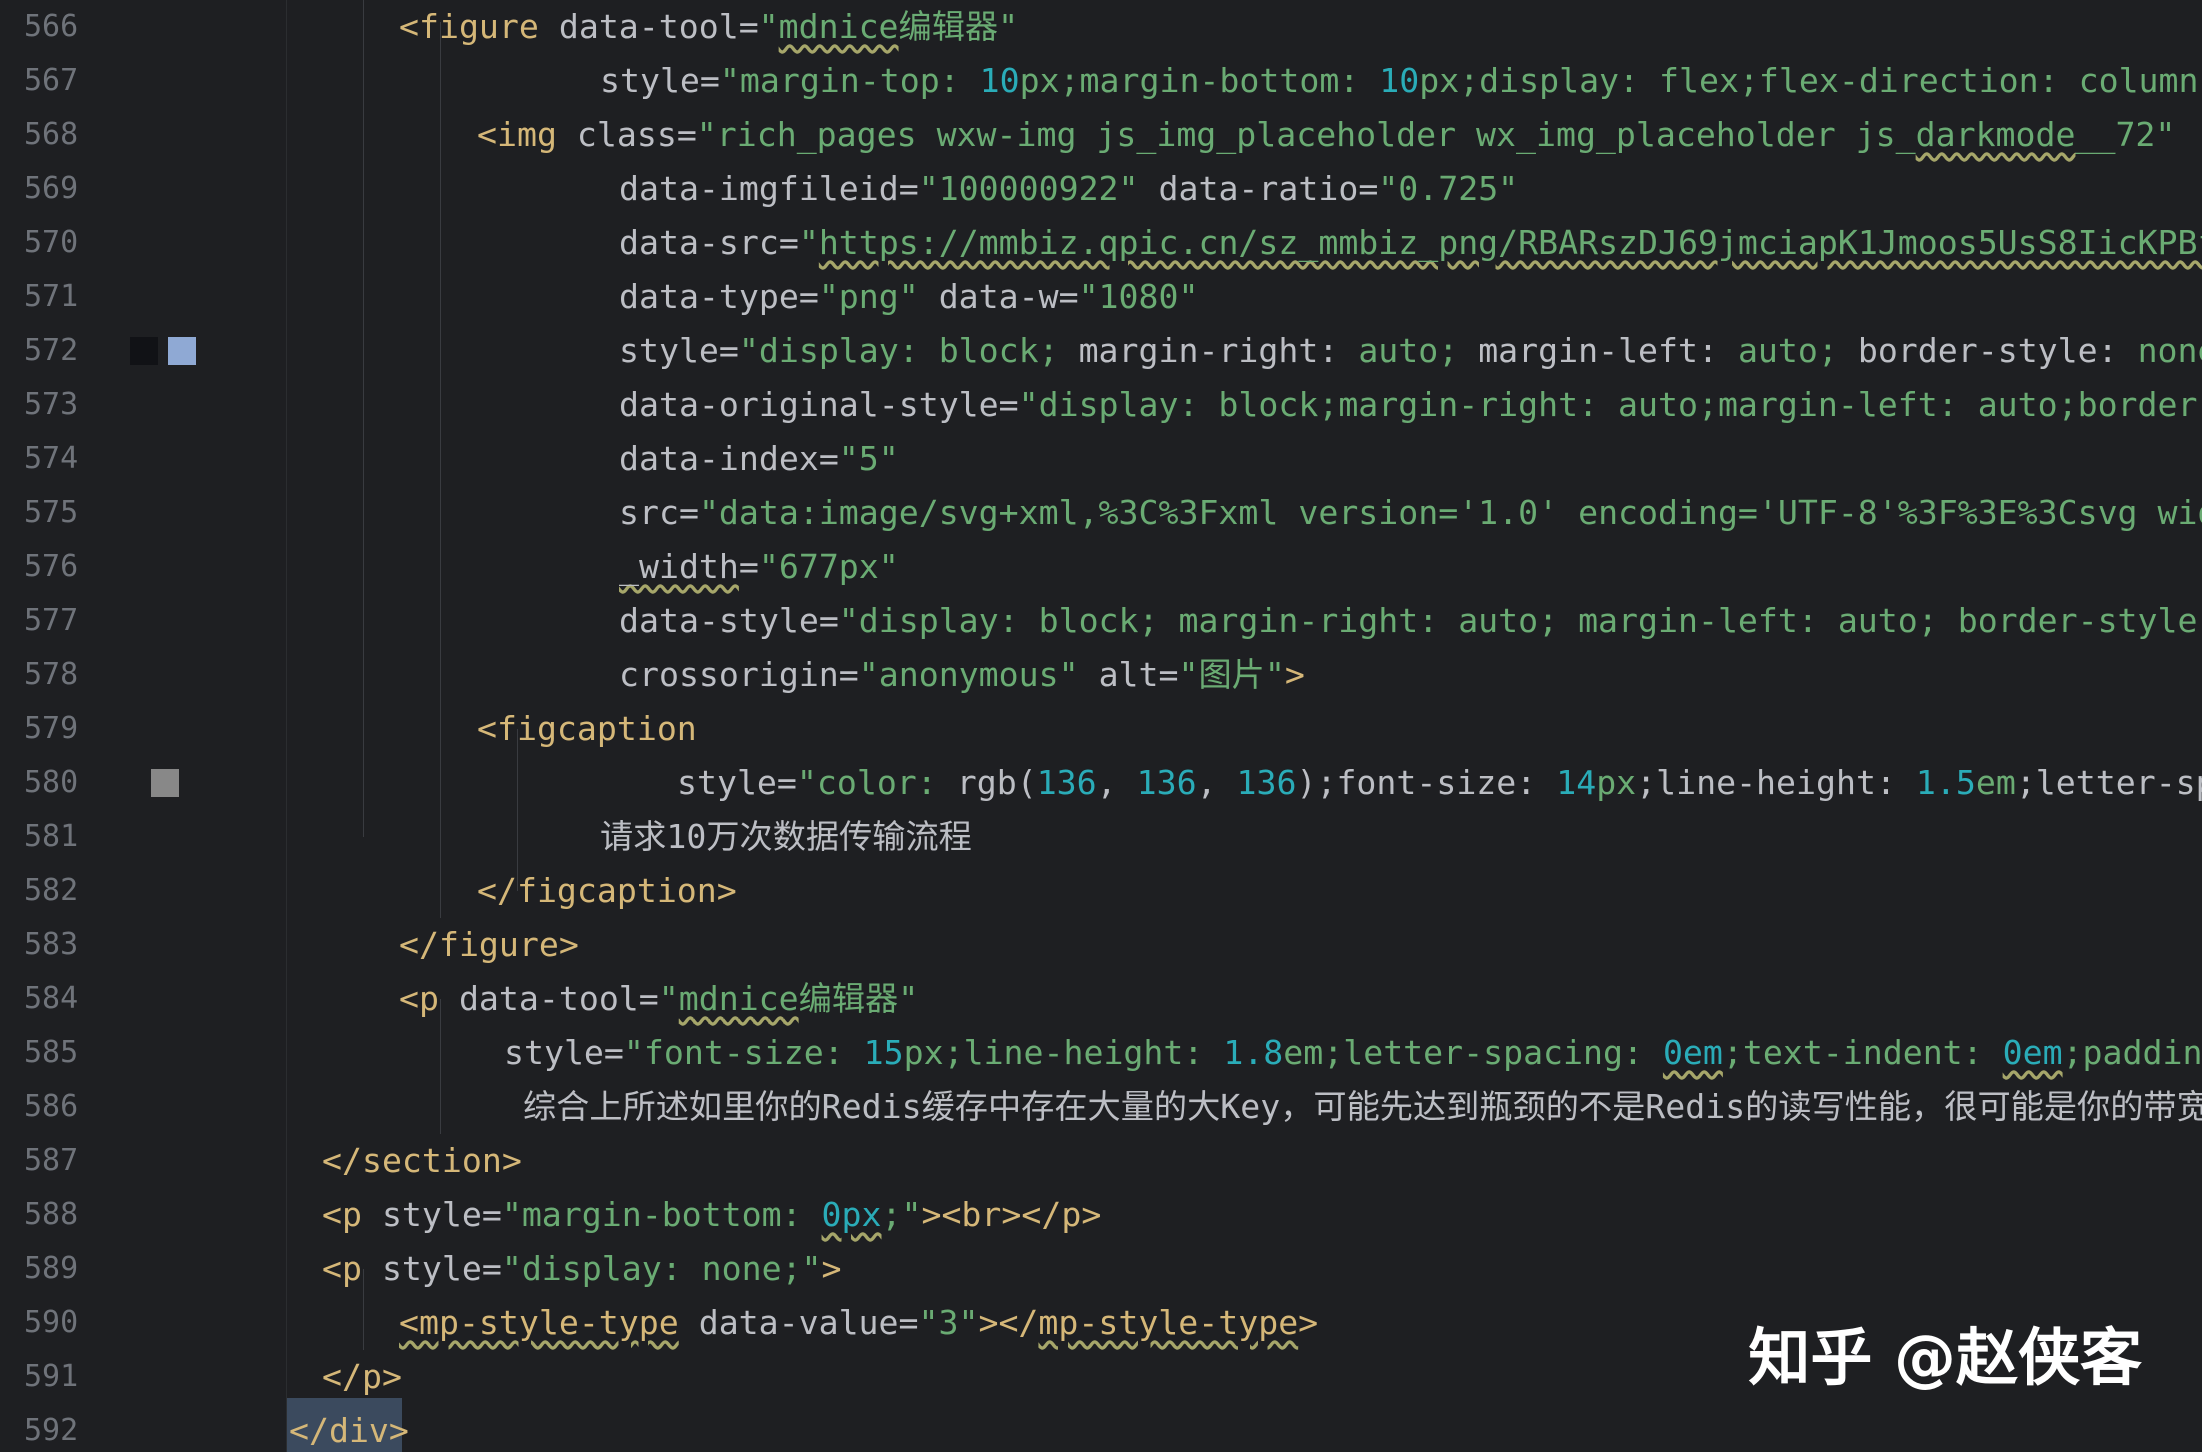 This screenshot has height=1452, width=2202. I want to click on code-token: auto;, so click(1797, 350).